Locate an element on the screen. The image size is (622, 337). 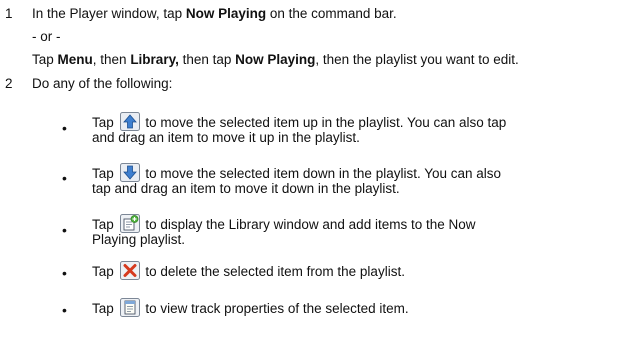
step-1-text-a: In the Player window, tap is located at coordinates (109, 13).